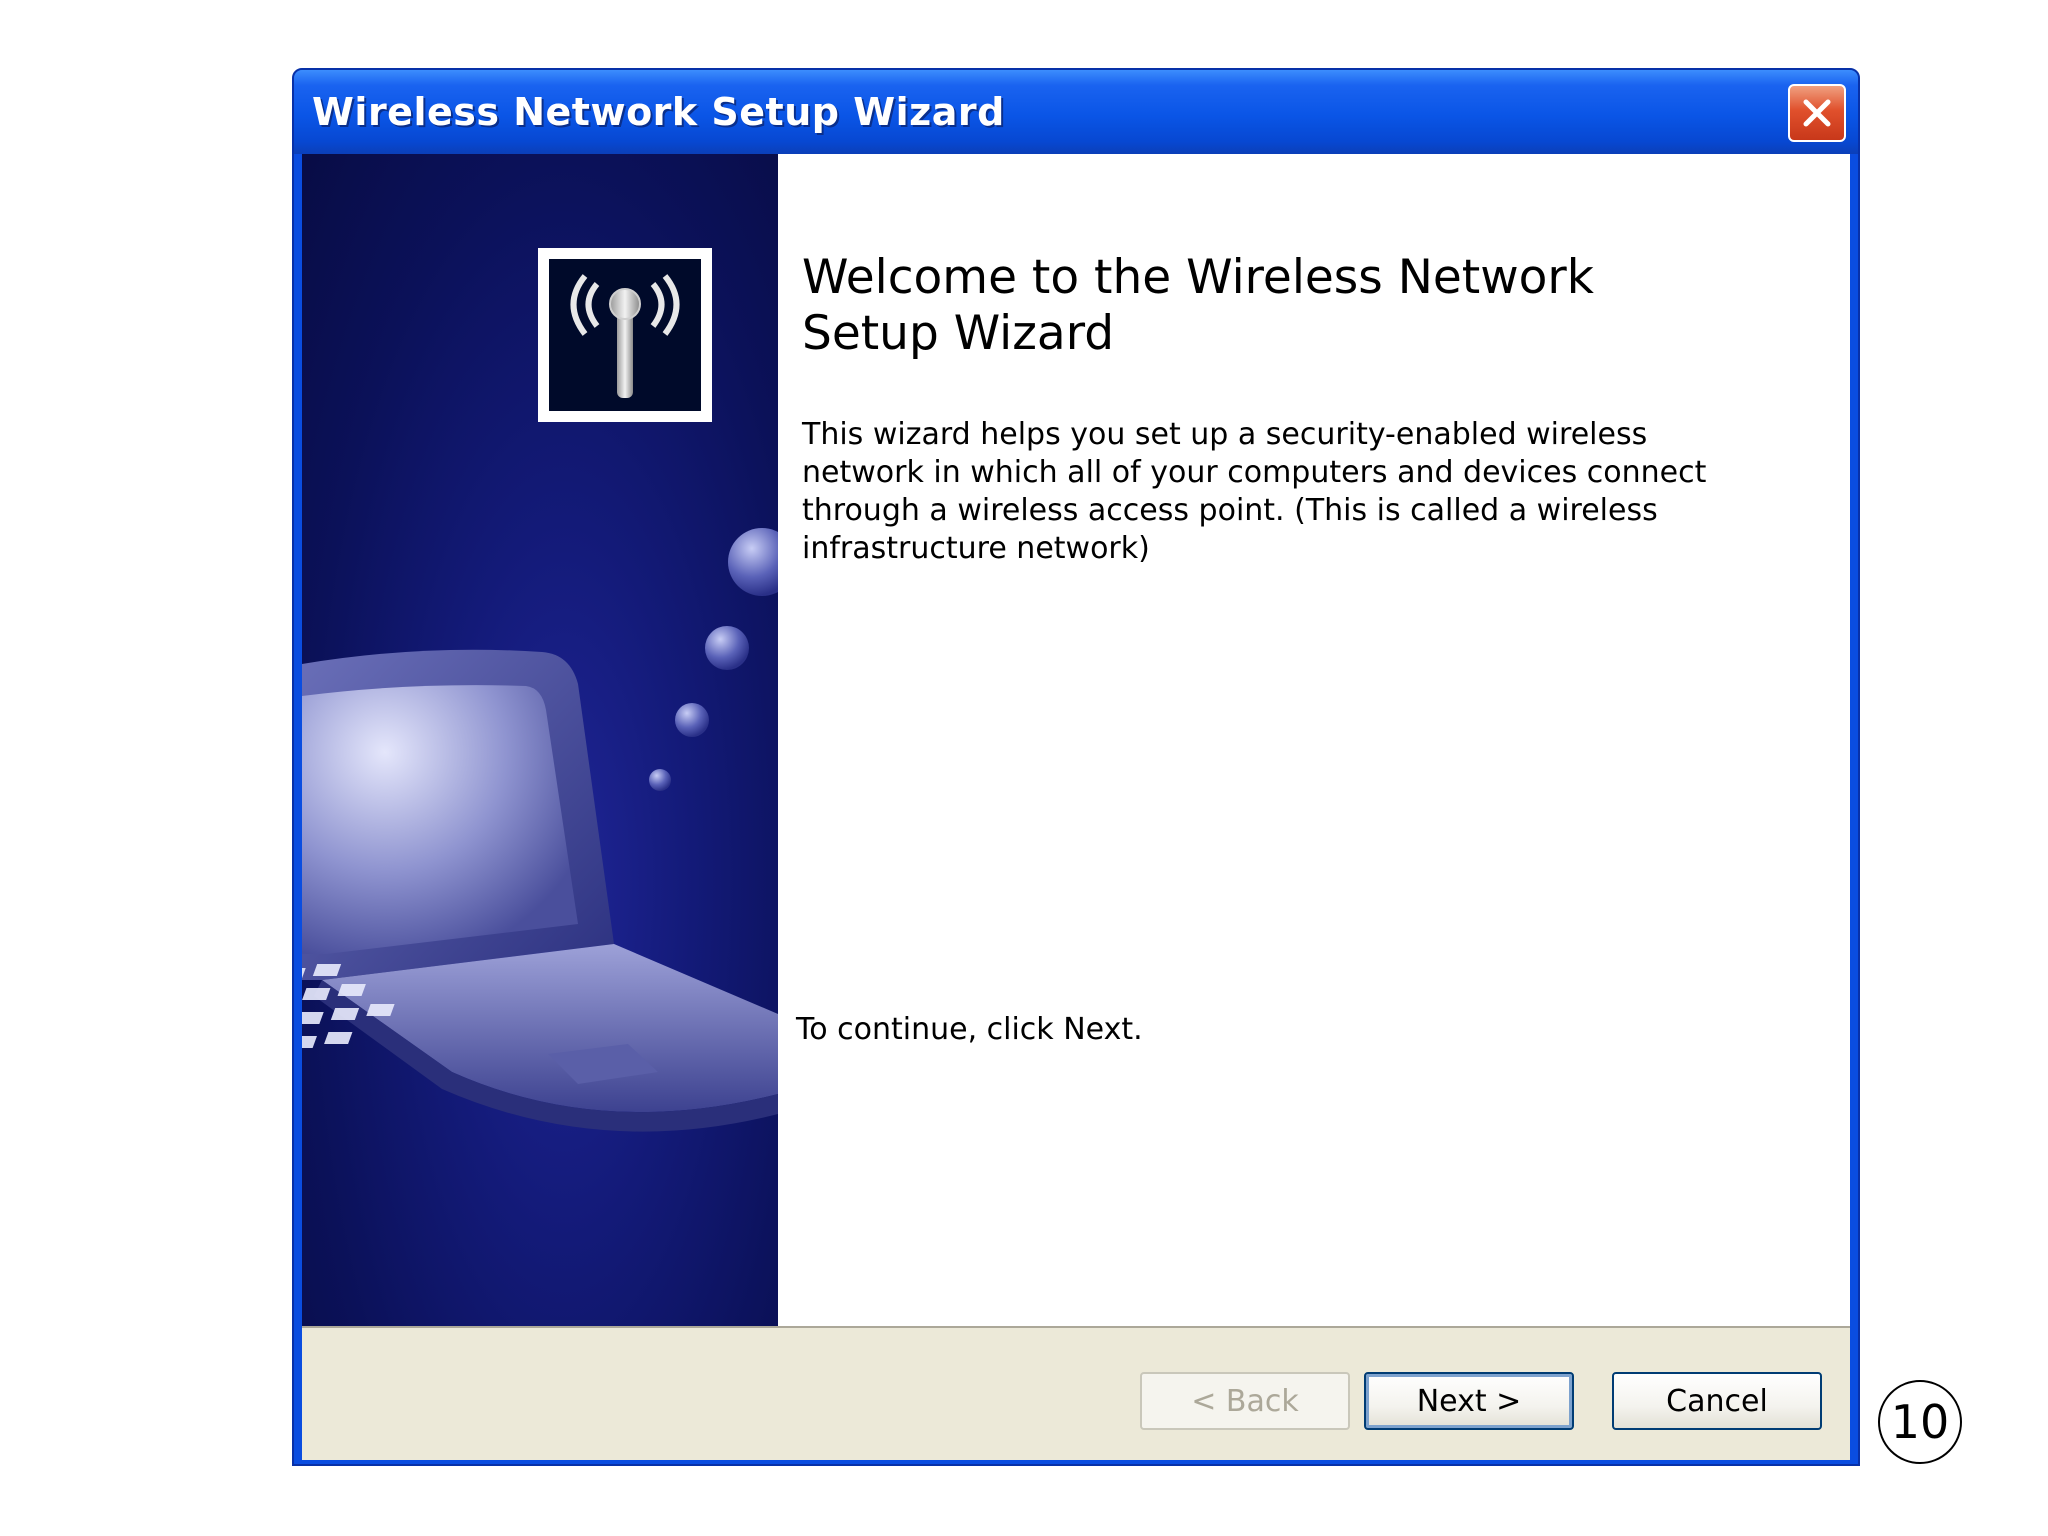 This screenshot has width=2048, height=1536. I want to click on close-button, so click(1817, 113).